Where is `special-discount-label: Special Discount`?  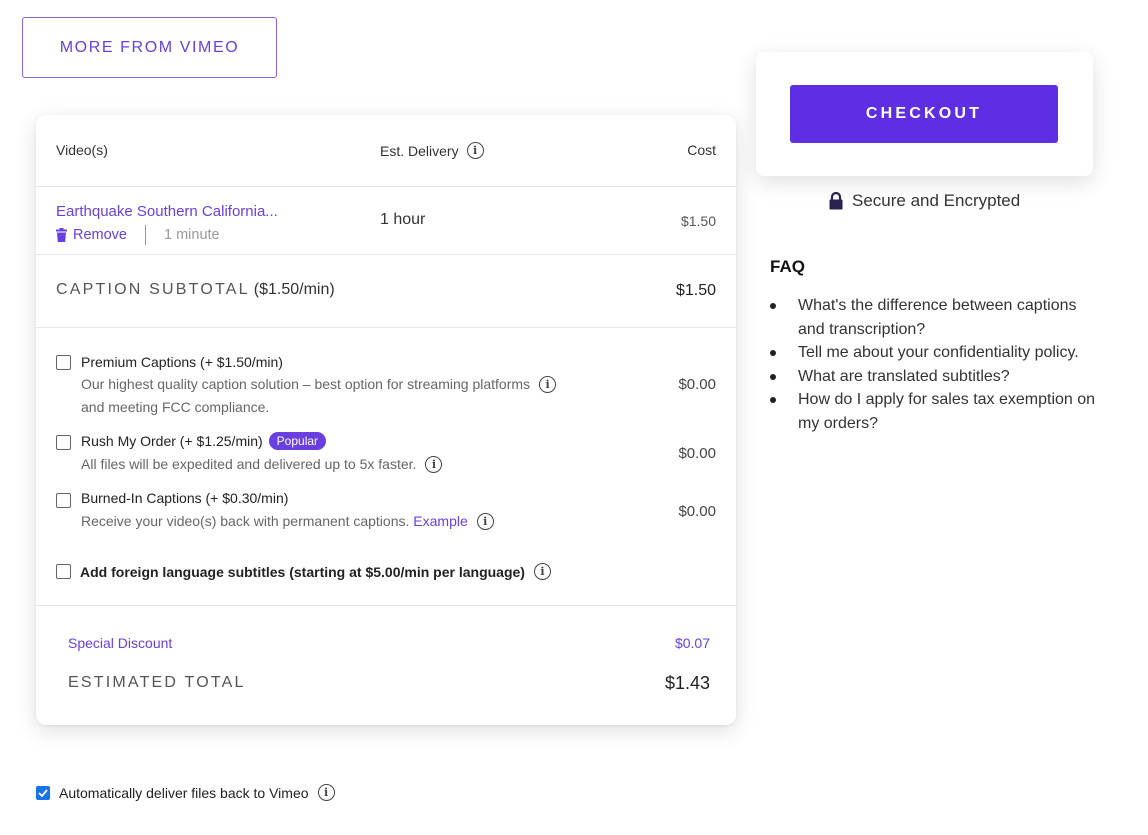
special-discount-label: Special Discount is located at coordinates (120, 643).